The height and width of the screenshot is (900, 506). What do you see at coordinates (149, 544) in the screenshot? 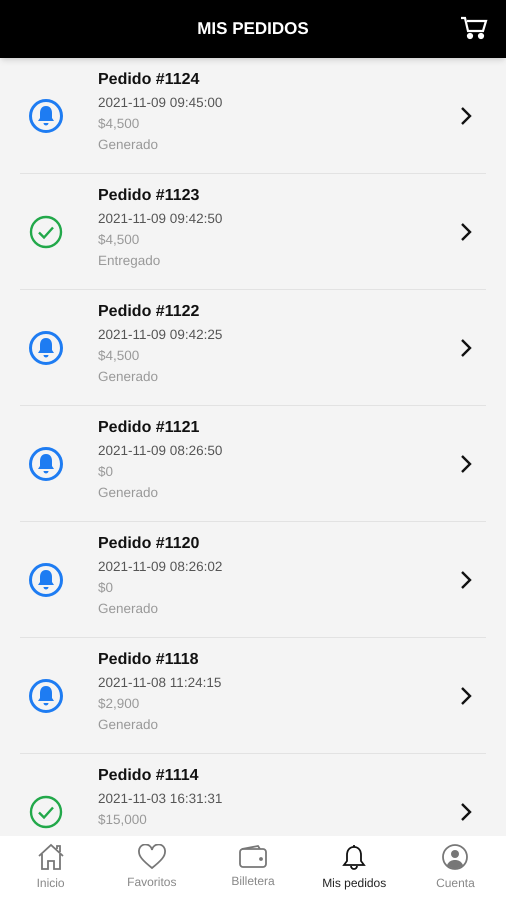
I see `order-title: Pedido #1120` at bounding box center [149, 544].